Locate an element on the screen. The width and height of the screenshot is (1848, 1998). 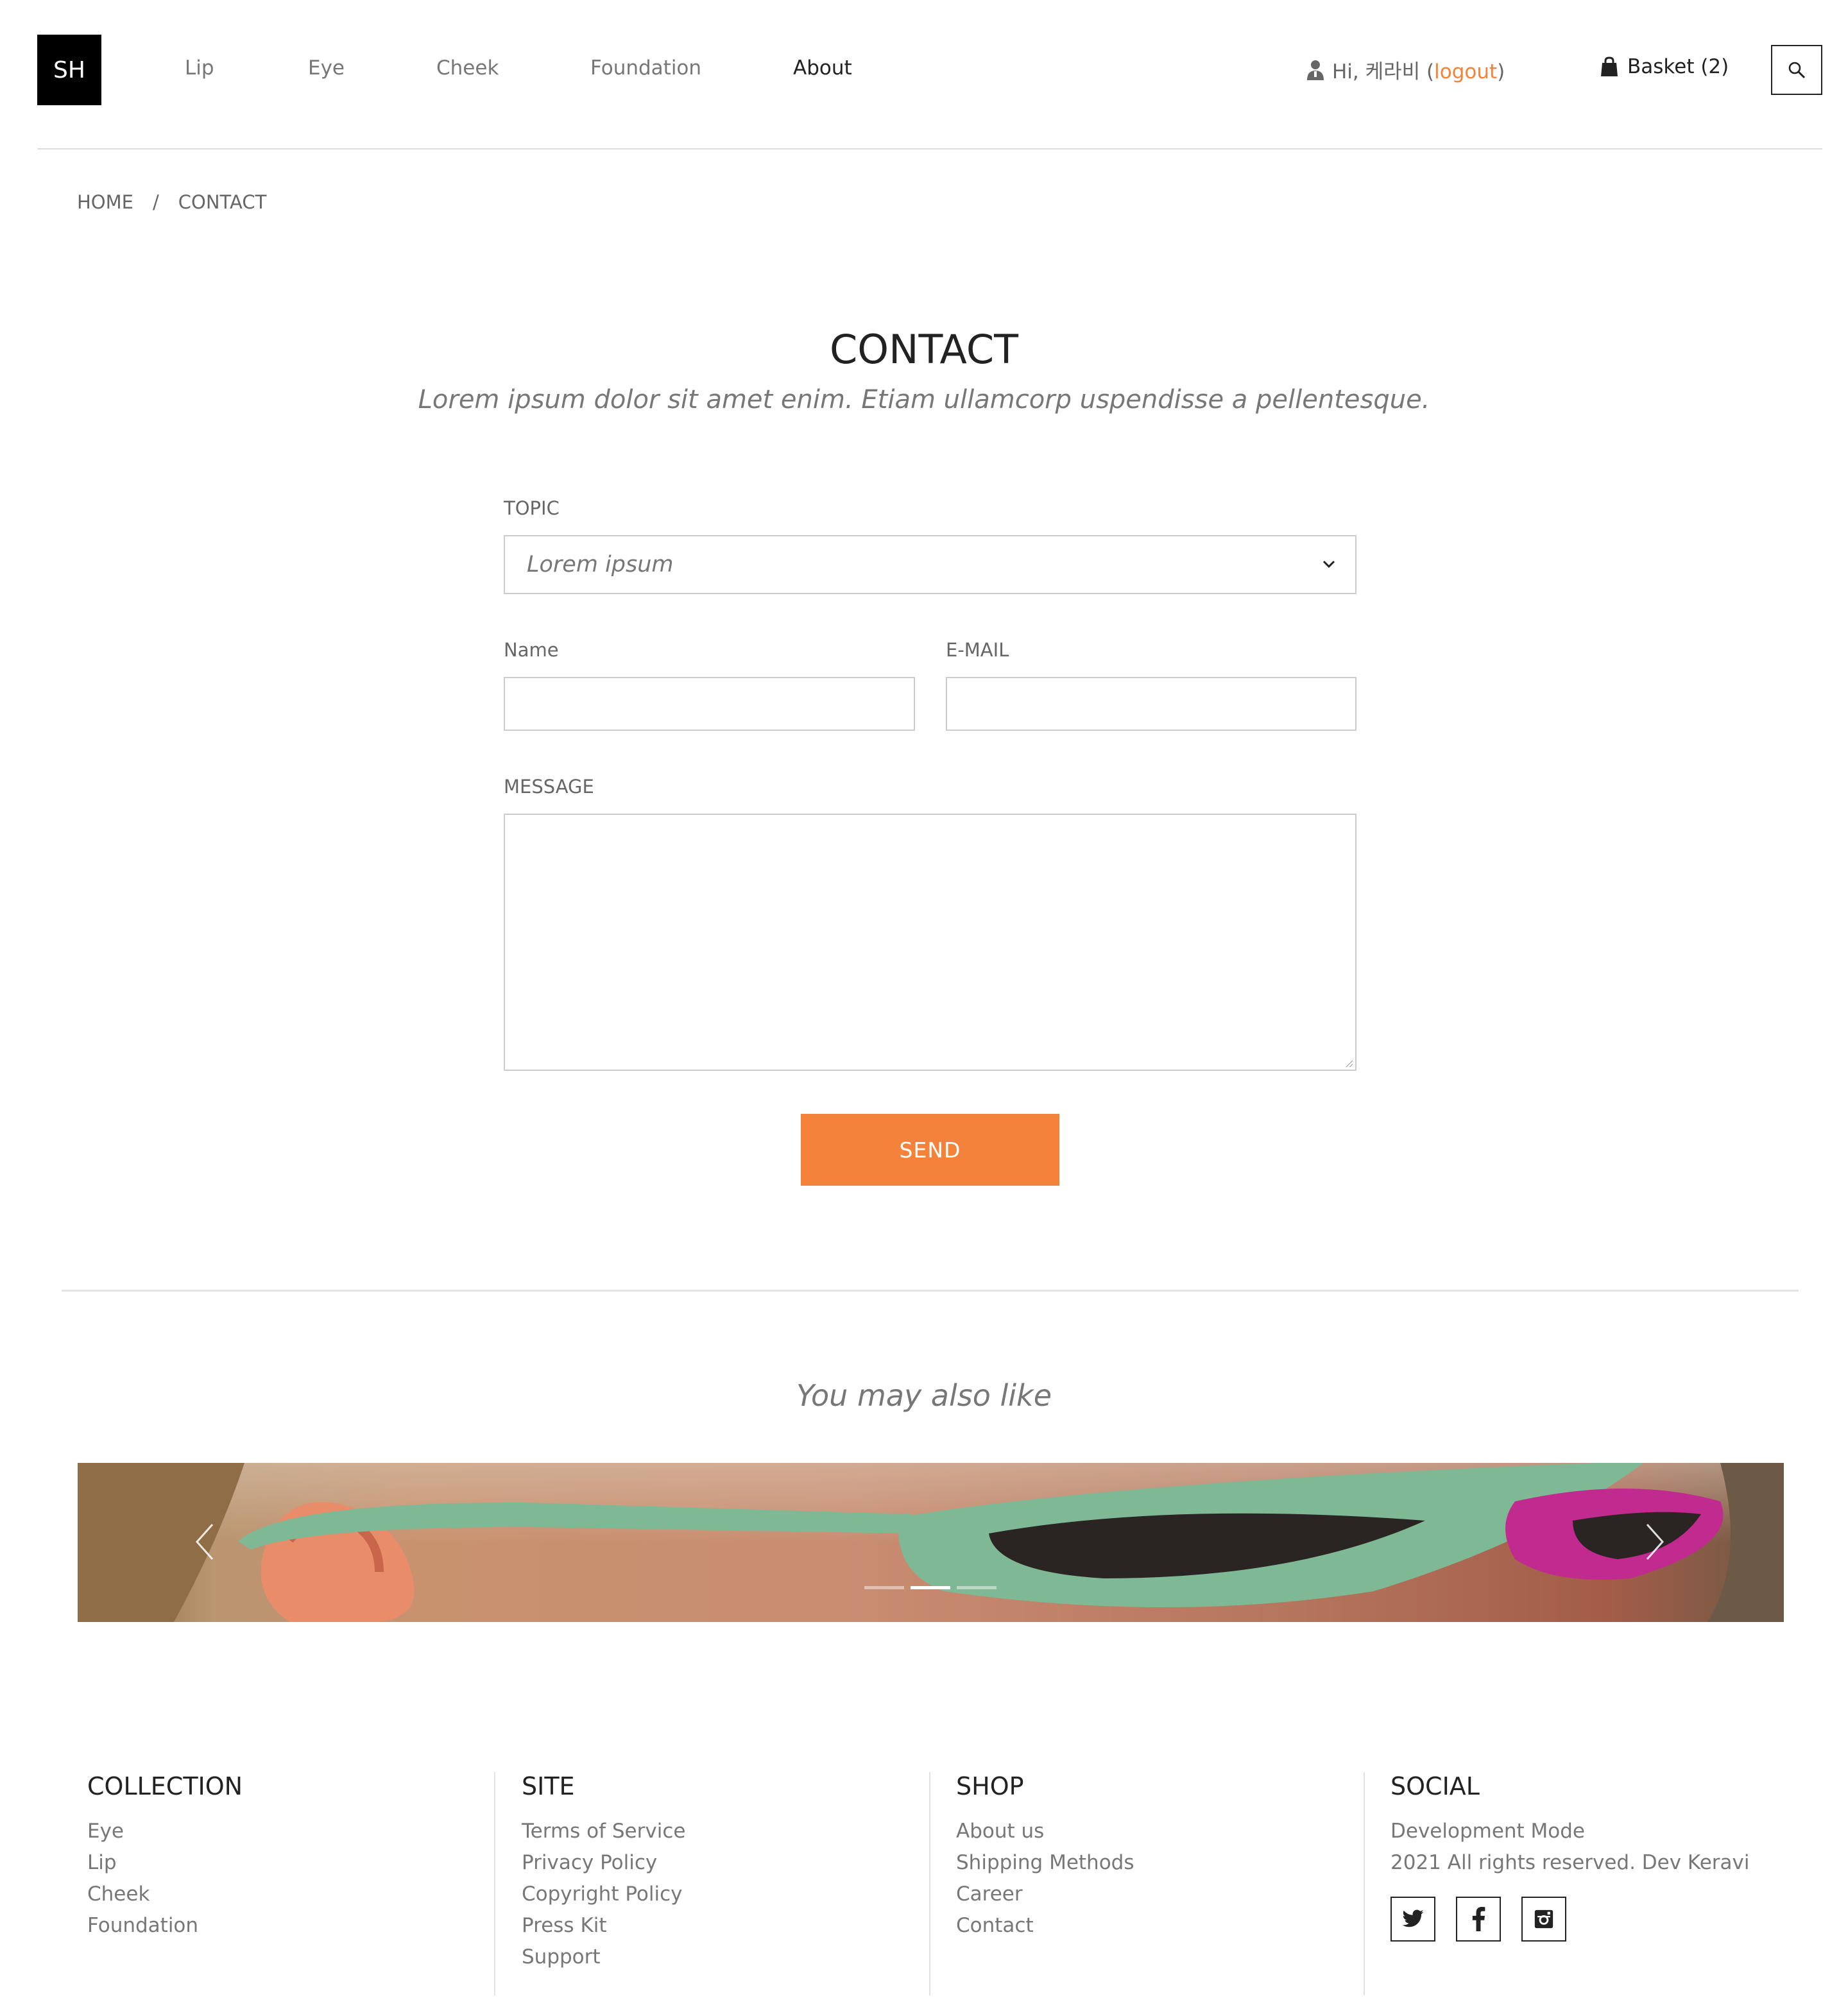
search-icon is located at coordinates (1797, 70).